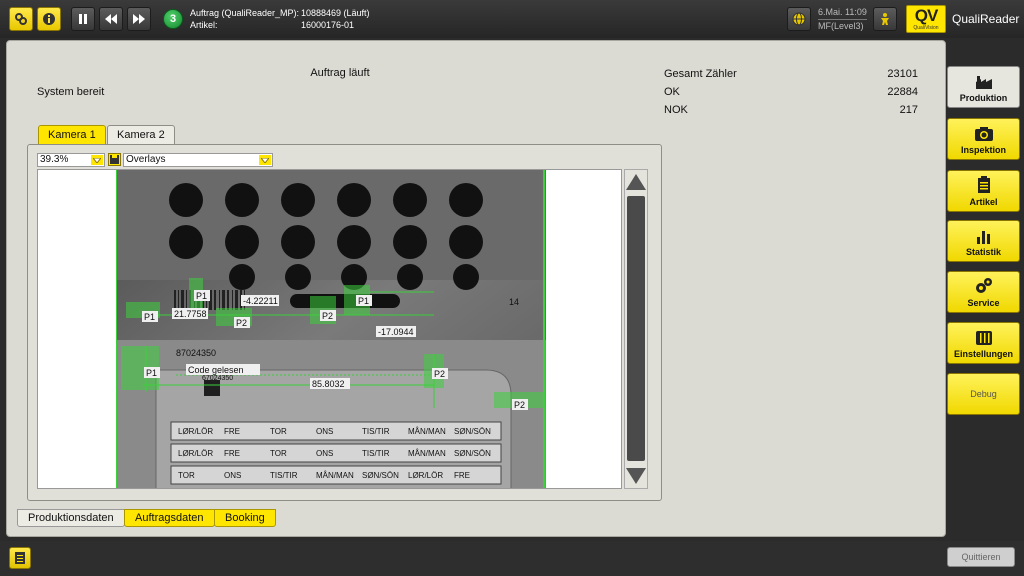  I want to click on clipboard-icon, so click(983, 184).